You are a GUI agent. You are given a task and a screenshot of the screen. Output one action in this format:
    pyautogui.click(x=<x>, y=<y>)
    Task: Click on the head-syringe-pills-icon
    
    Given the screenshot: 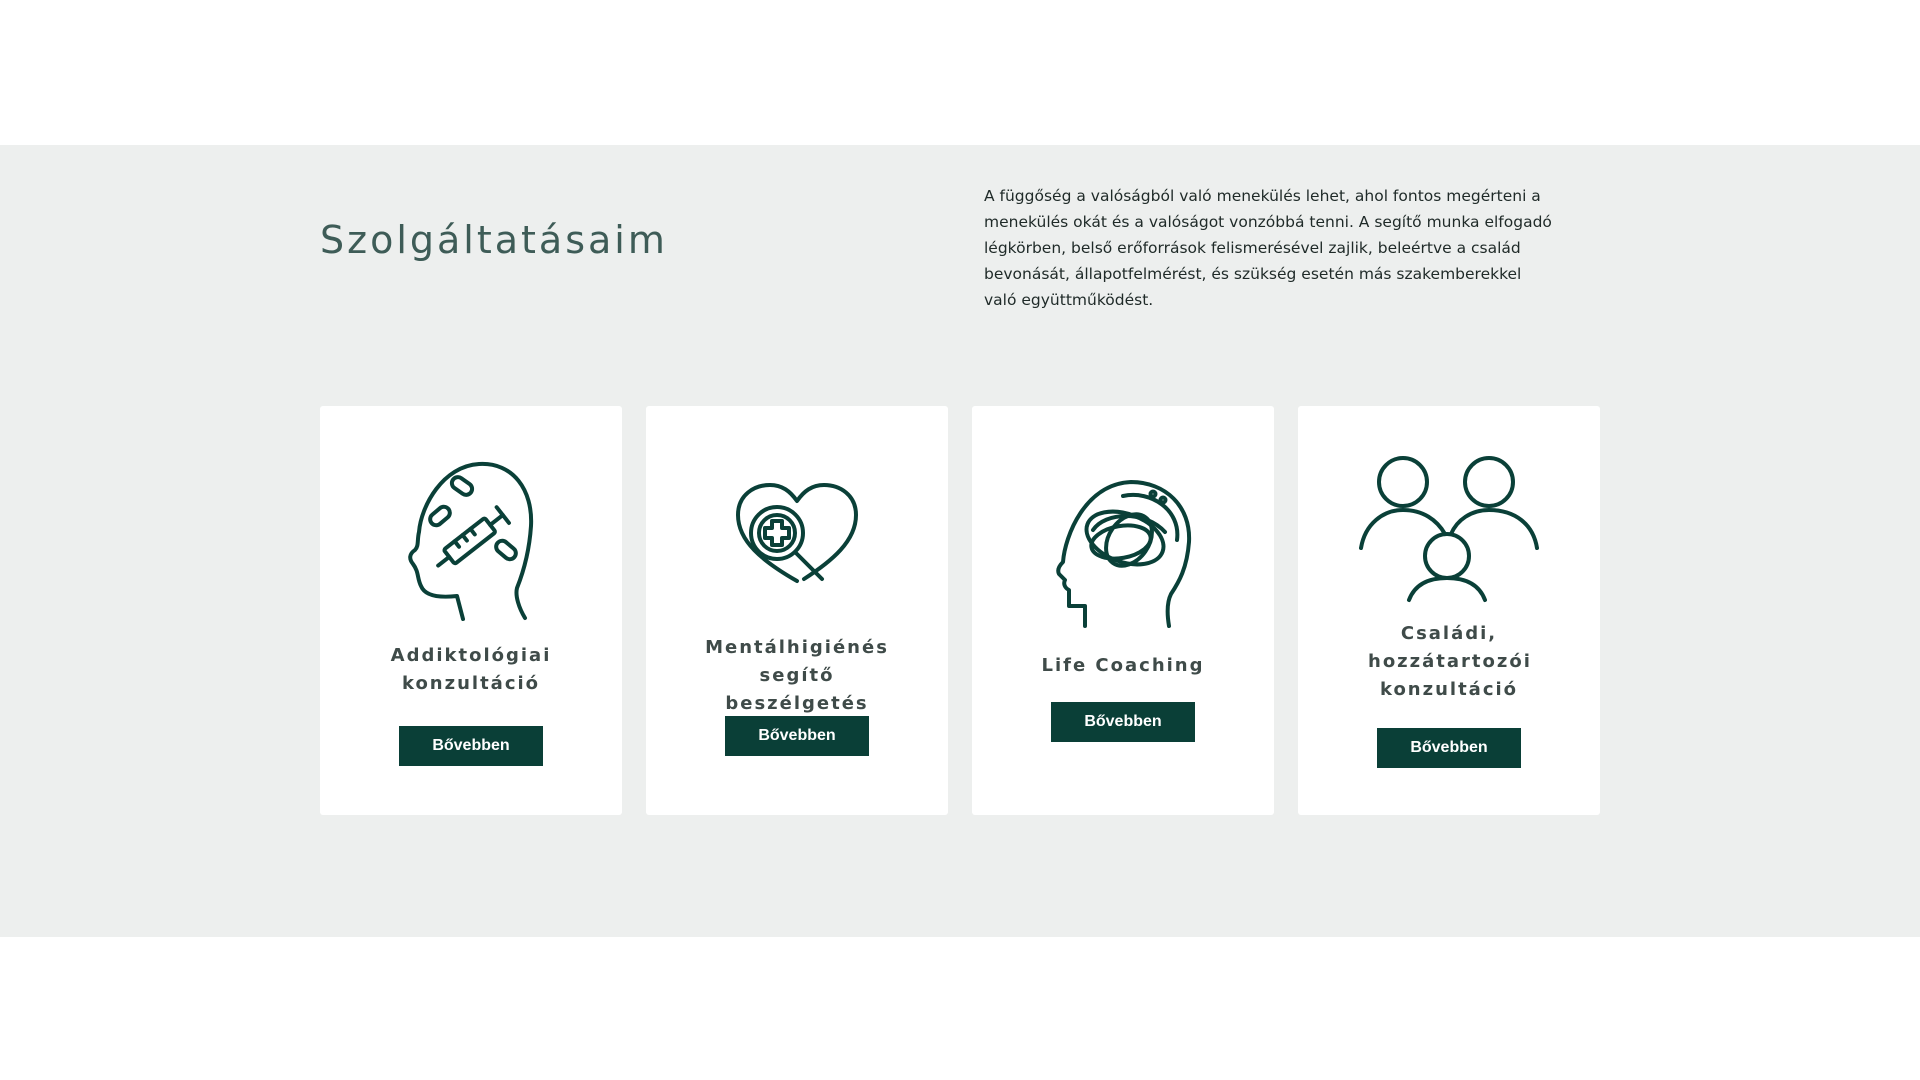 What is the action you would take?
    pyautogui.click(x=471, y=541)
    